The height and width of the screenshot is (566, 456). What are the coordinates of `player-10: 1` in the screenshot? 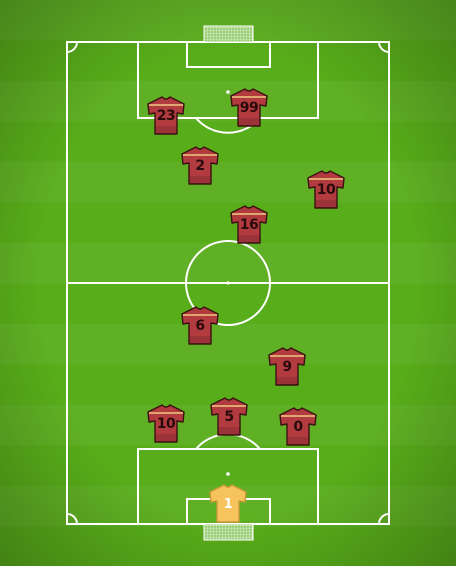 It's located at (228, 504).